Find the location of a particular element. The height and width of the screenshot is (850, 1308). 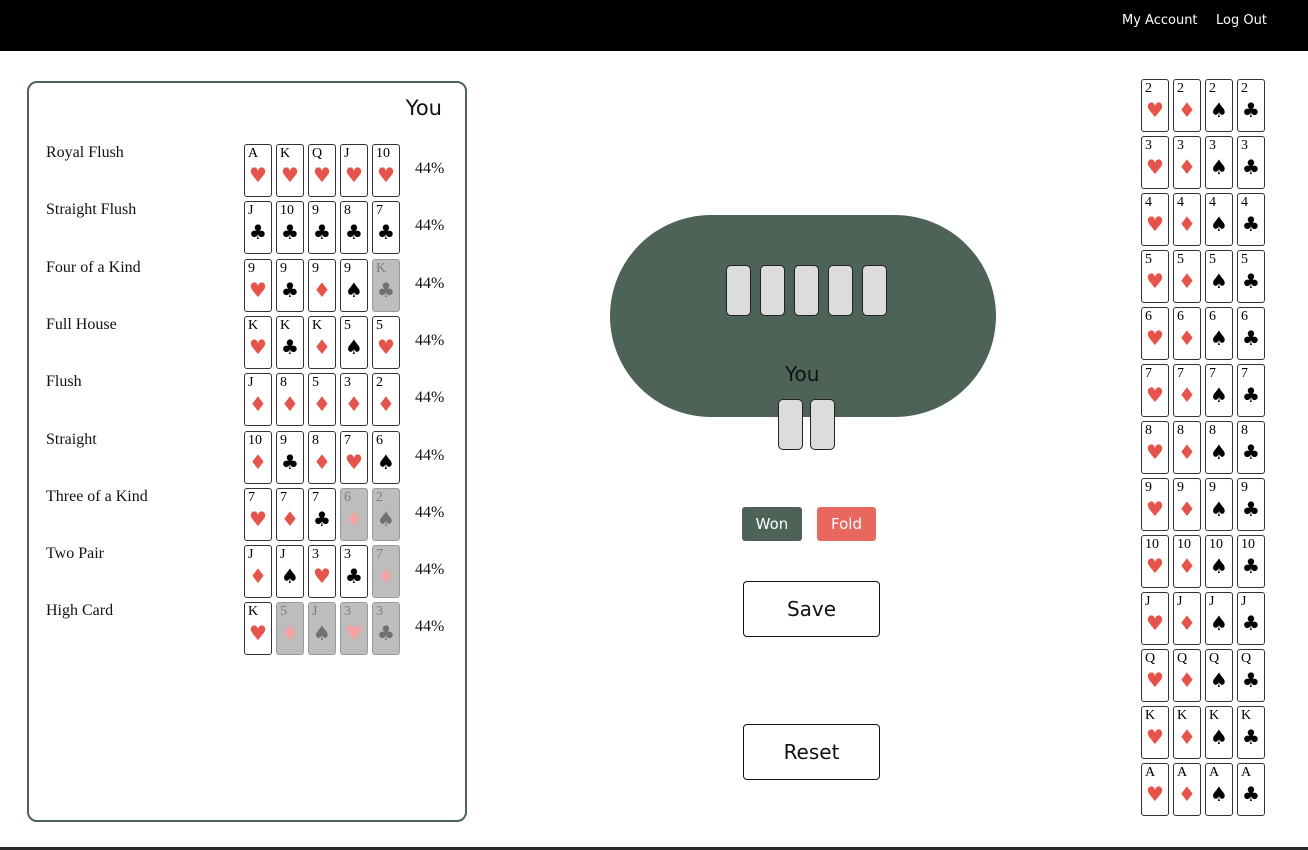

deck-card-3-spades: 3 ♠ is located at coordinates (1219, 162).